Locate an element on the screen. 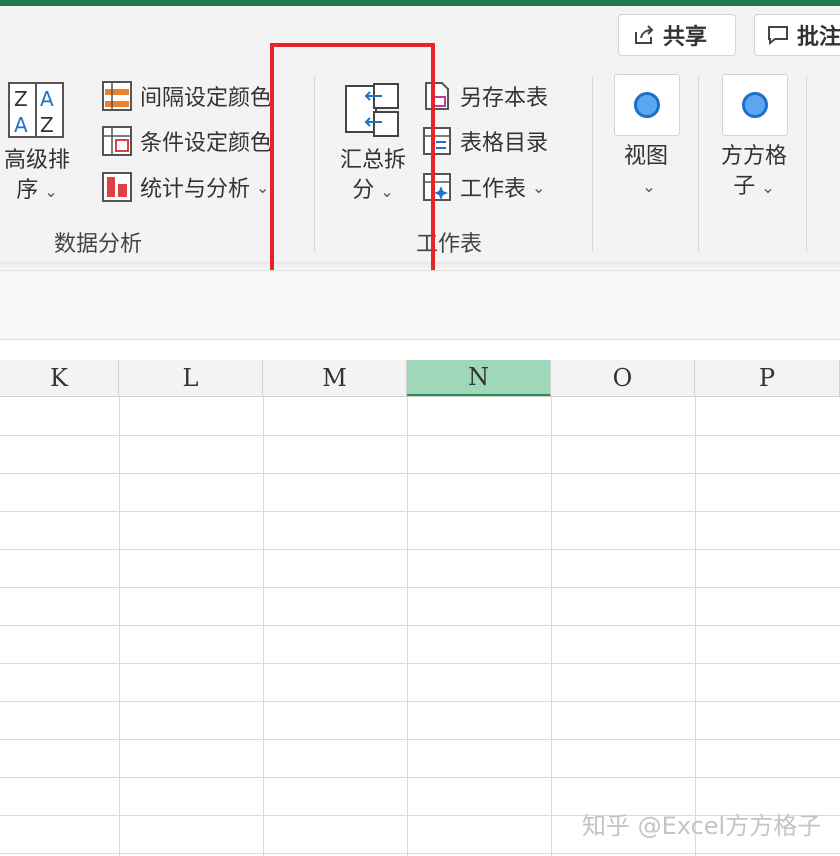  ffgz-label-line2: 子 is located at coordinates (744, 186).